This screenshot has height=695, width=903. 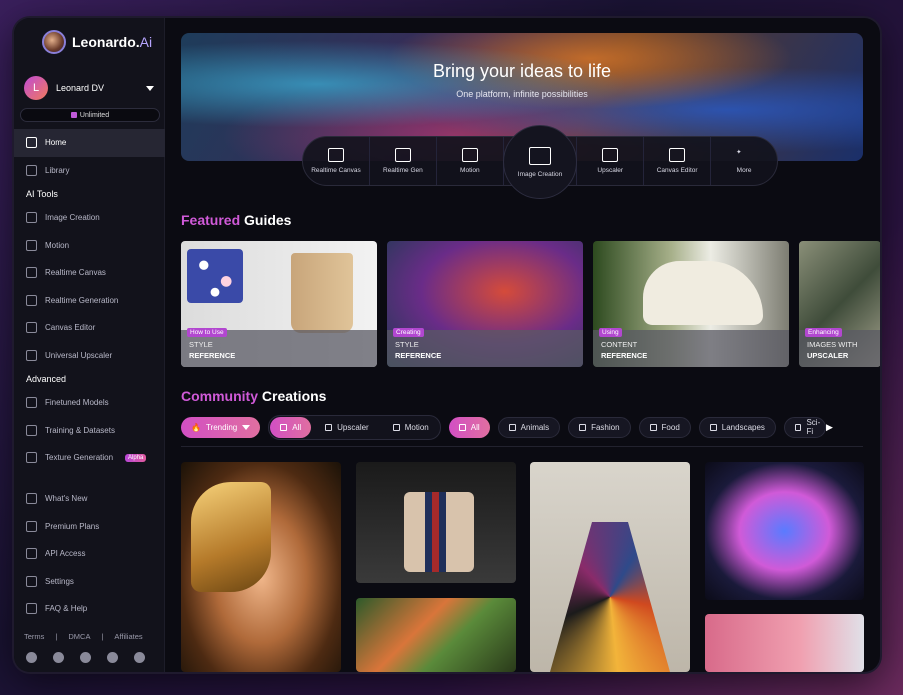 What do you see at coordinates (31, 403) in the screenshot?
I see `models-icon` at bounding box center [31, 403].